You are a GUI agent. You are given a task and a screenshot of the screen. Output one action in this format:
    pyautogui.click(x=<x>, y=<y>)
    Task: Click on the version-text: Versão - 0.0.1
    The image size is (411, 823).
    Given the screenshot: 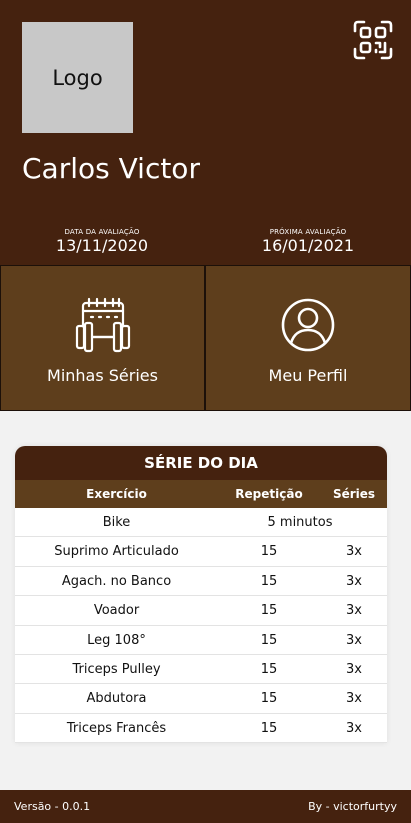 What is the action you would take?
    pyautogui.click(x=52, y=806)
    